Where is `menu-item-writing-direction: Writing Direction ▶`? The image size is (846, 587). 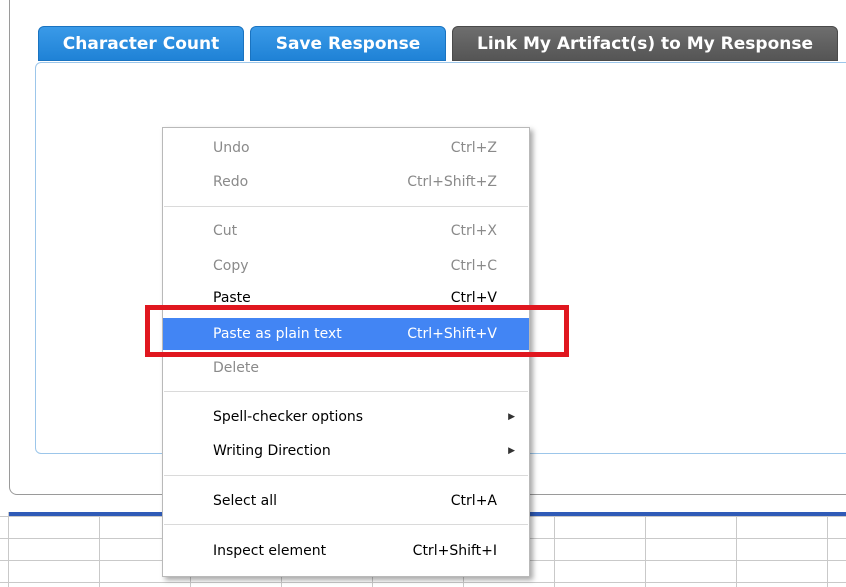
menu-item-writing-direction: Writing Direction ▶ is located at coordinates (346, 451).